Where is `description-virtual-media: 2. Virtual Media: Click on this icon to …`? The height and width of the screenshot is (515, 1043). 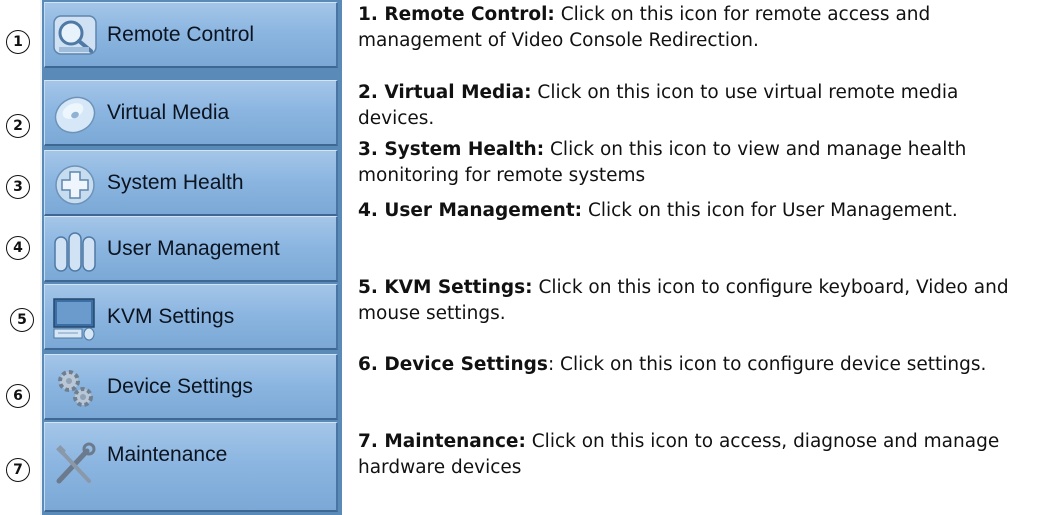 description-virtual-media: 2. Virtual Media: Click on this icon to … is located at coordinates (698, 106).